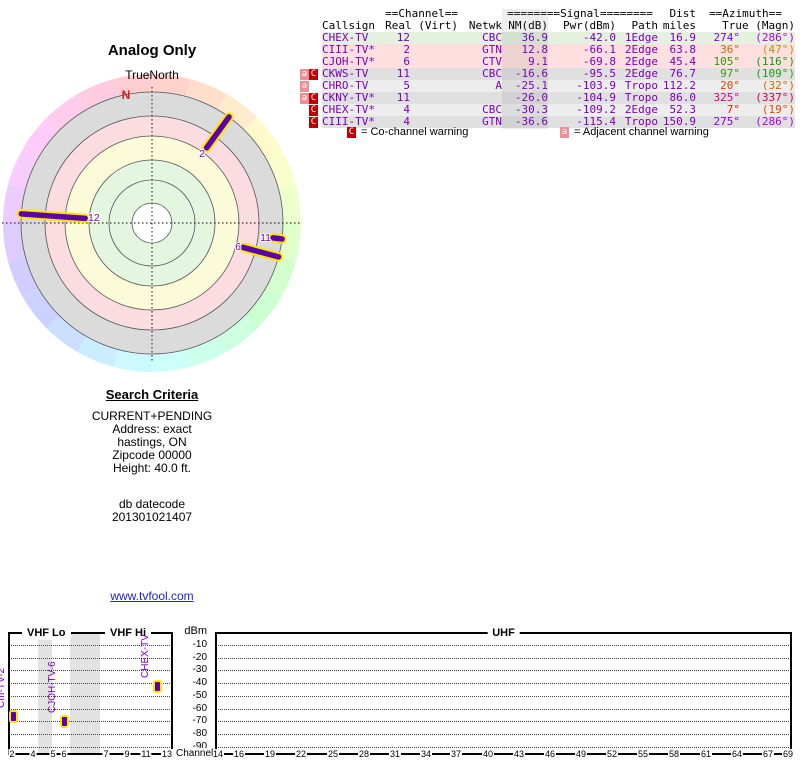  What do you see at coordinates (503, 633) in the screenshot?
I see `uhf-label: UHF` at bounding box center [503, 633].